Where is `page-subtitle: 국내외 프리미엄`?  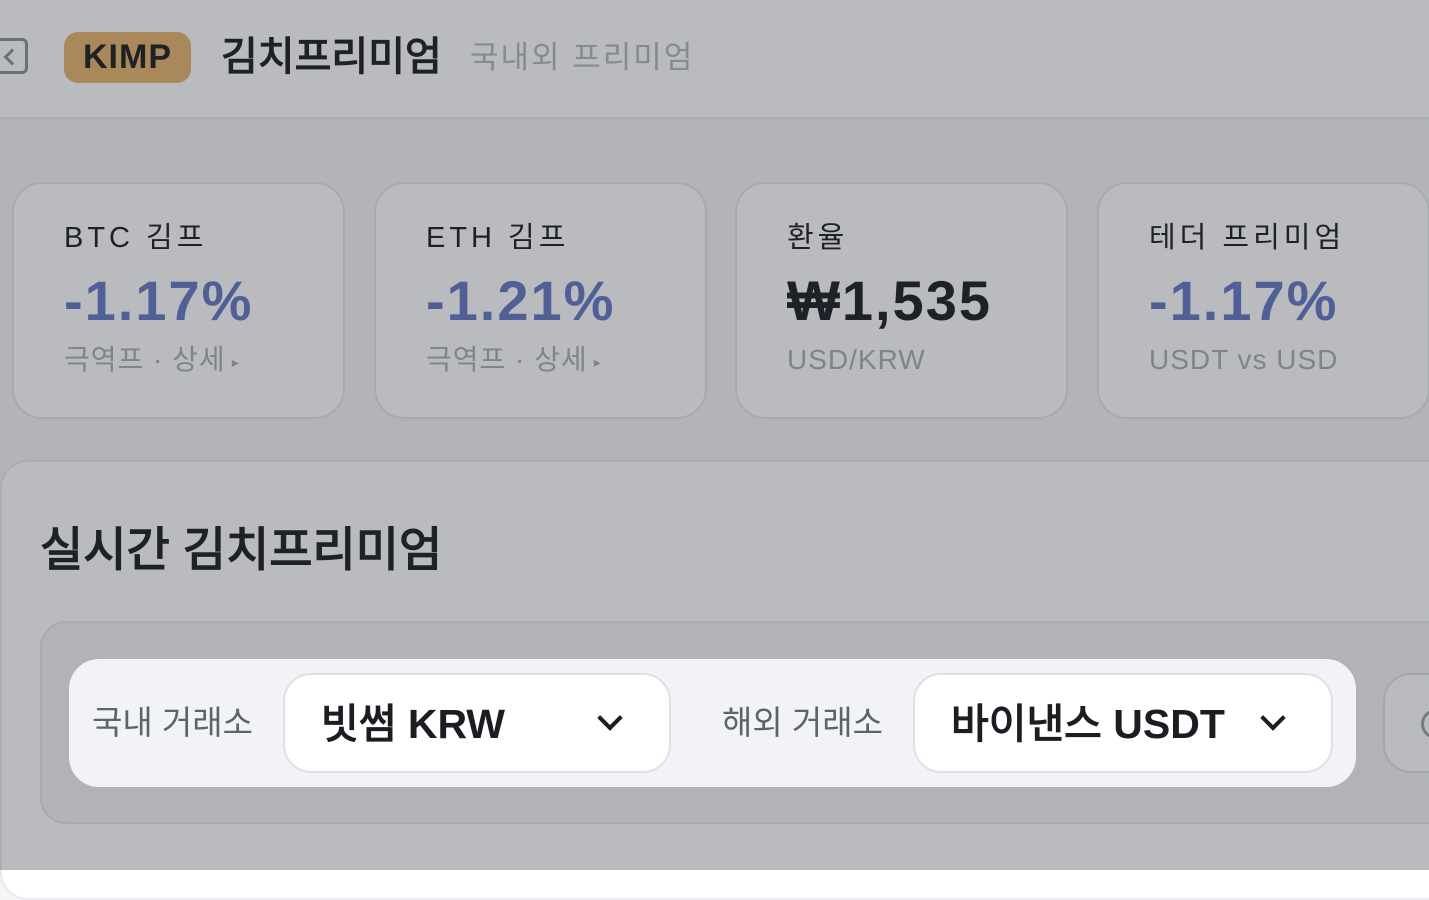
page-subtitle: 국내외 프리미엄 is located at coordinates (582, 57).